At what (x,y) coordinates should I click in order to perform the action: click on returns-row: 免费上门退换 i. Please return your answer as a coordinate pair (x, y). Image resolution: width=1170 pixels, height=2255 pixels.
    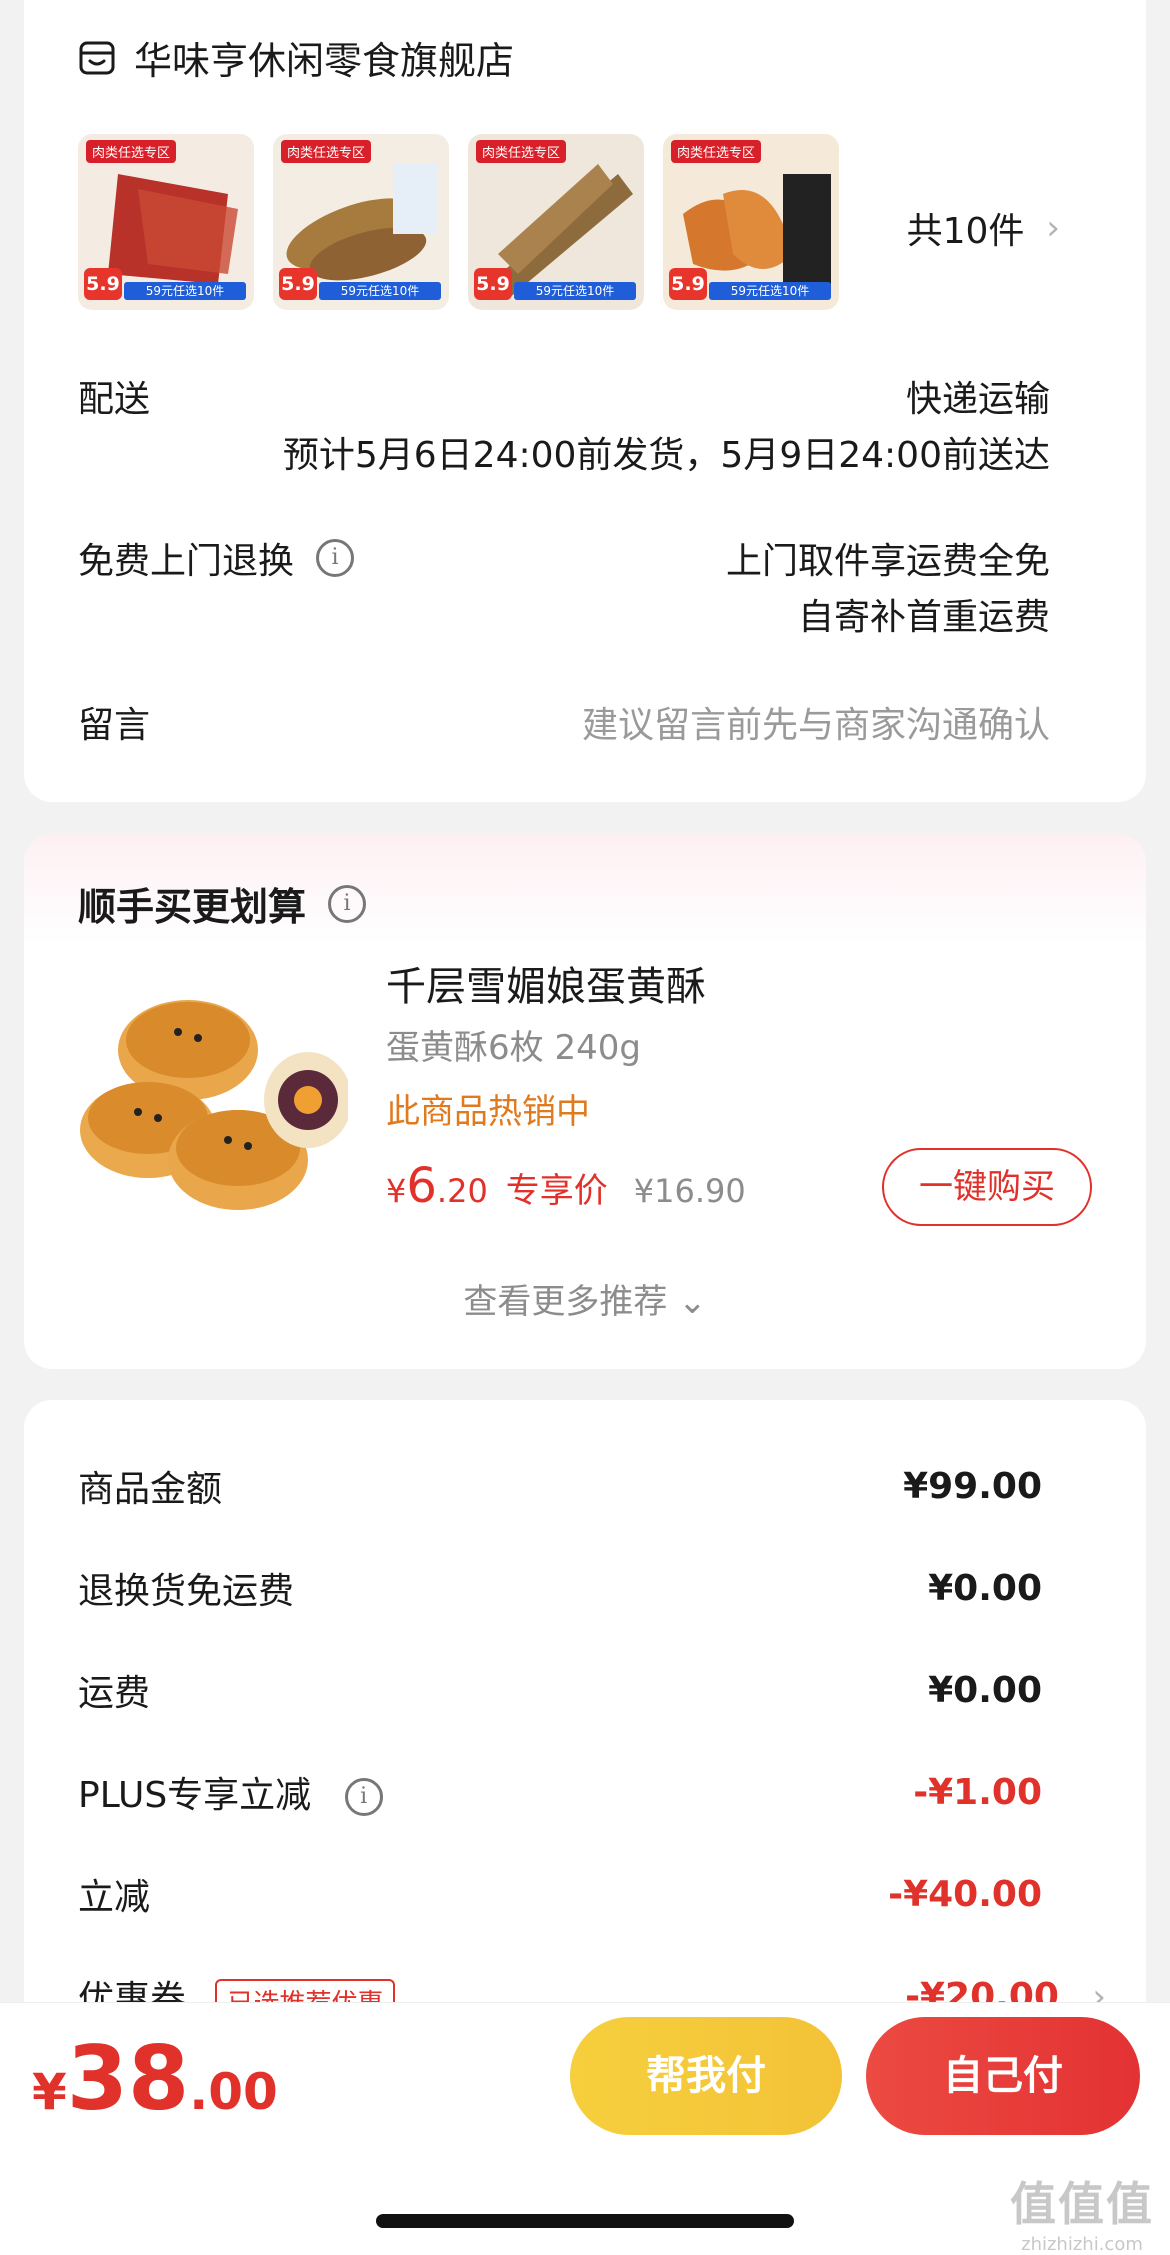
    Looking at the image, I should click on (216, 558).